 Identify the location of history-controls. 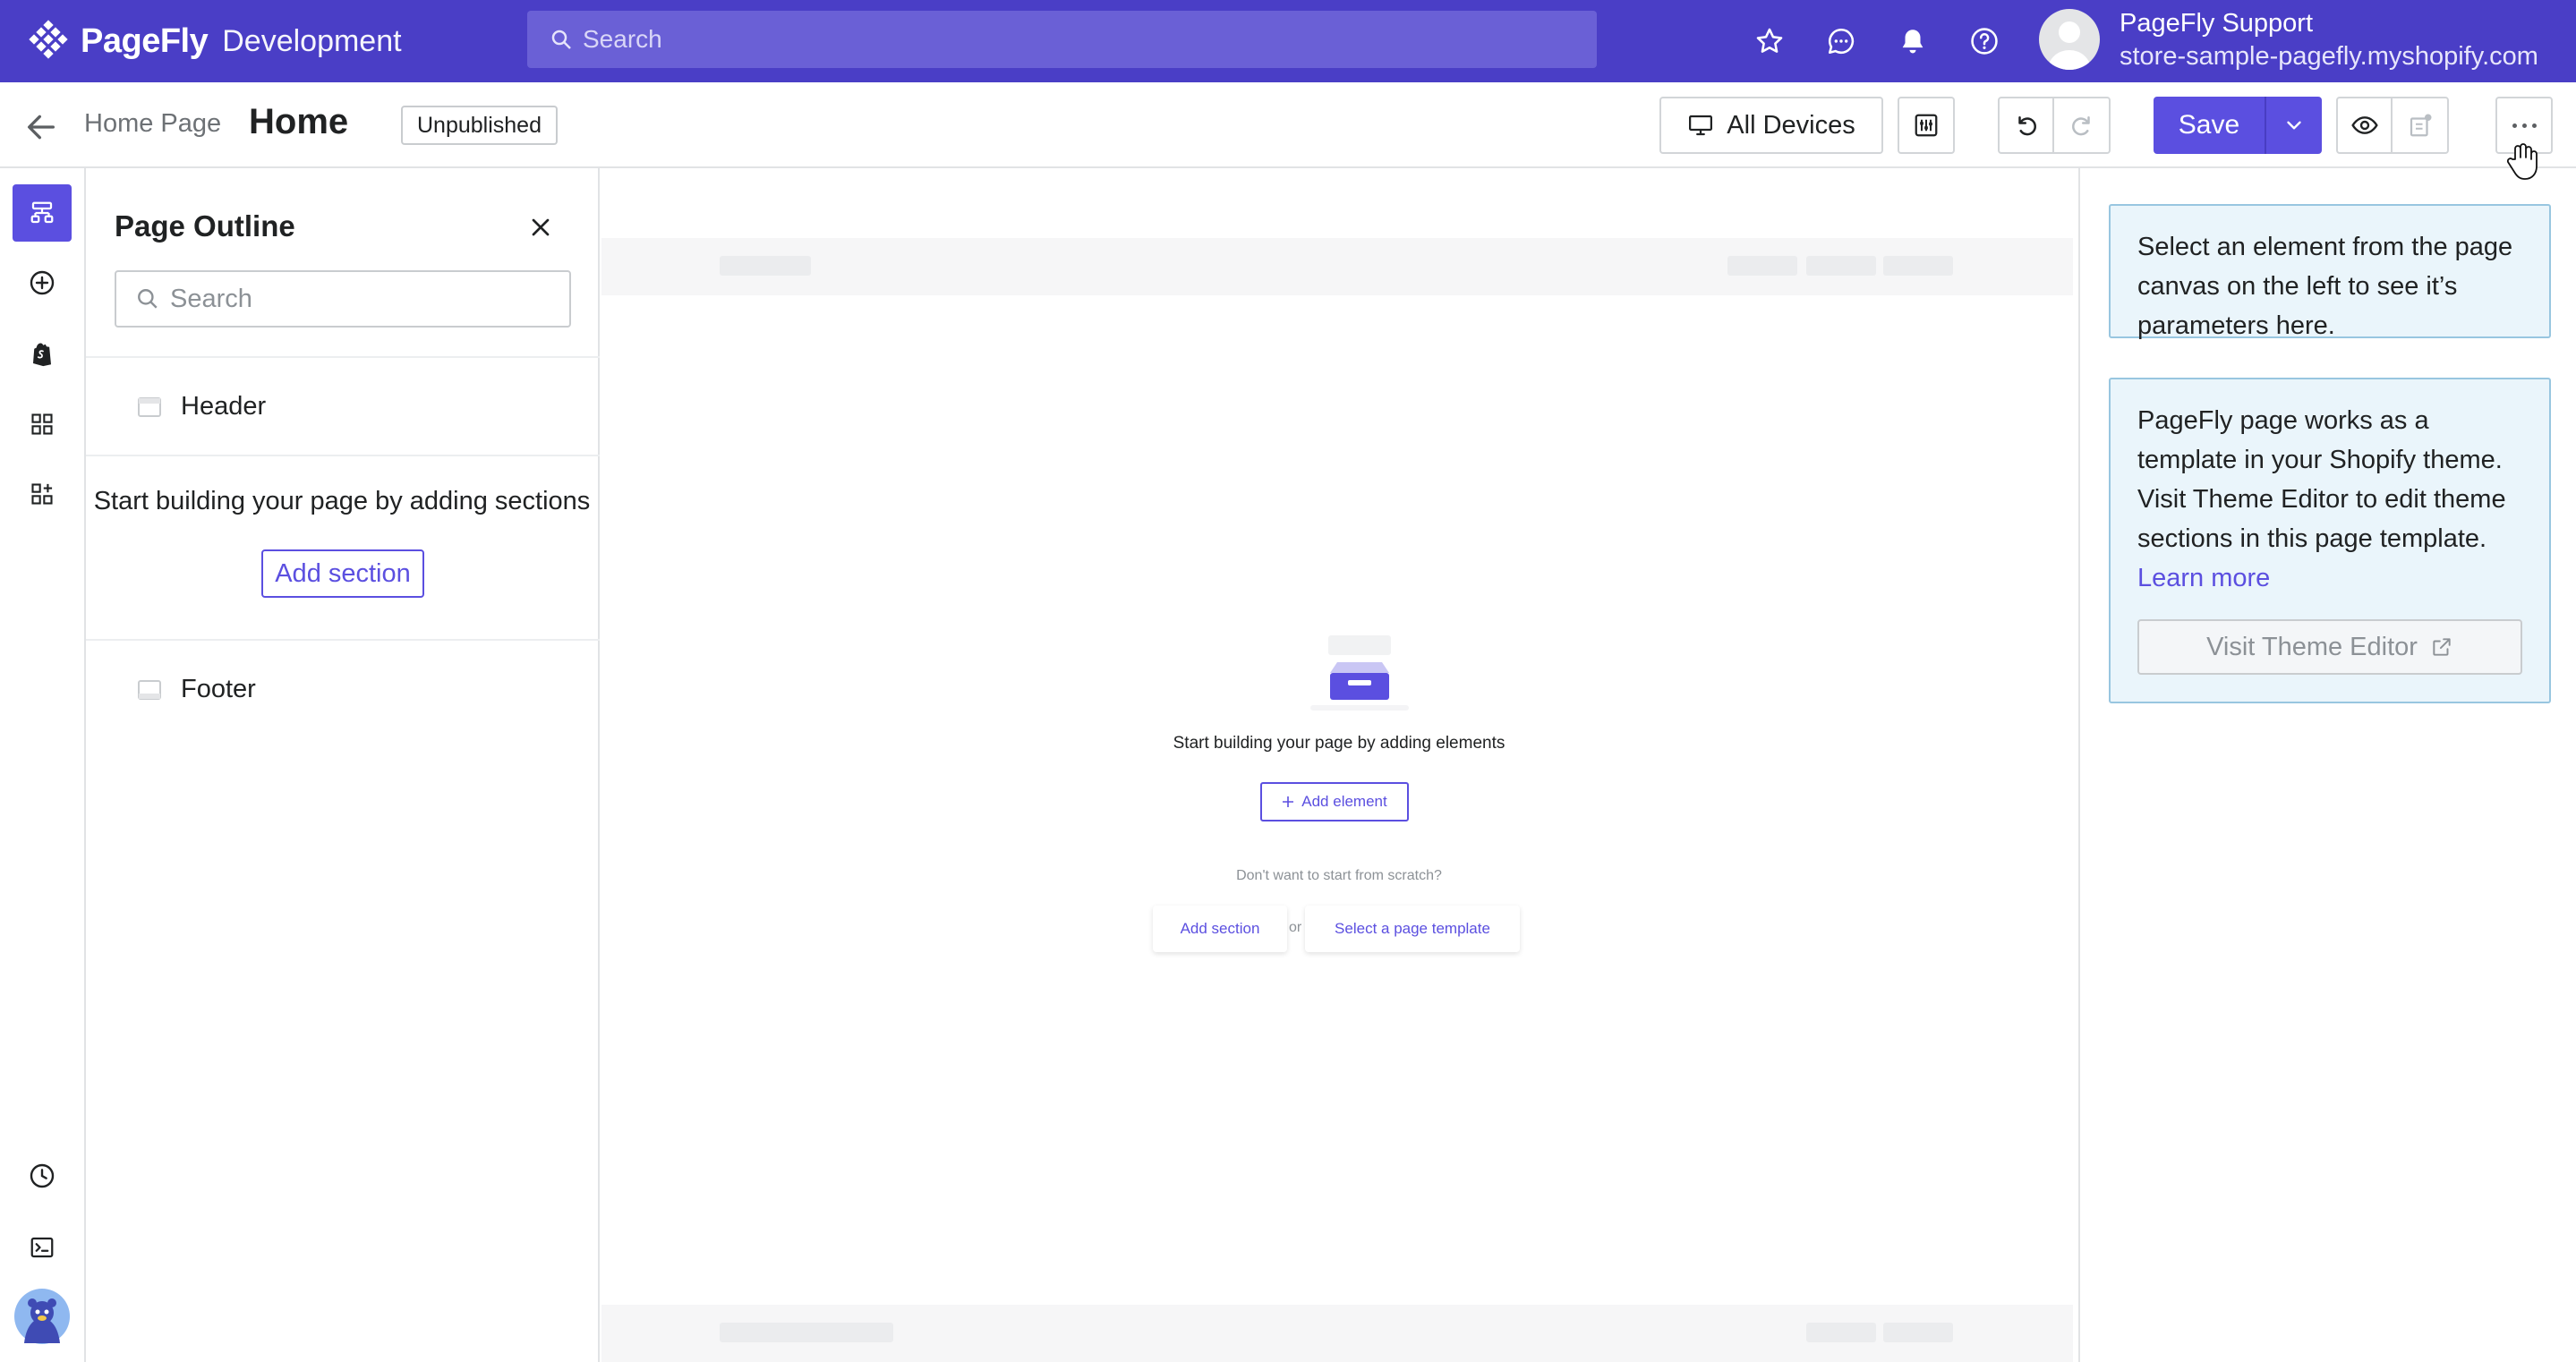
(2054, 126).